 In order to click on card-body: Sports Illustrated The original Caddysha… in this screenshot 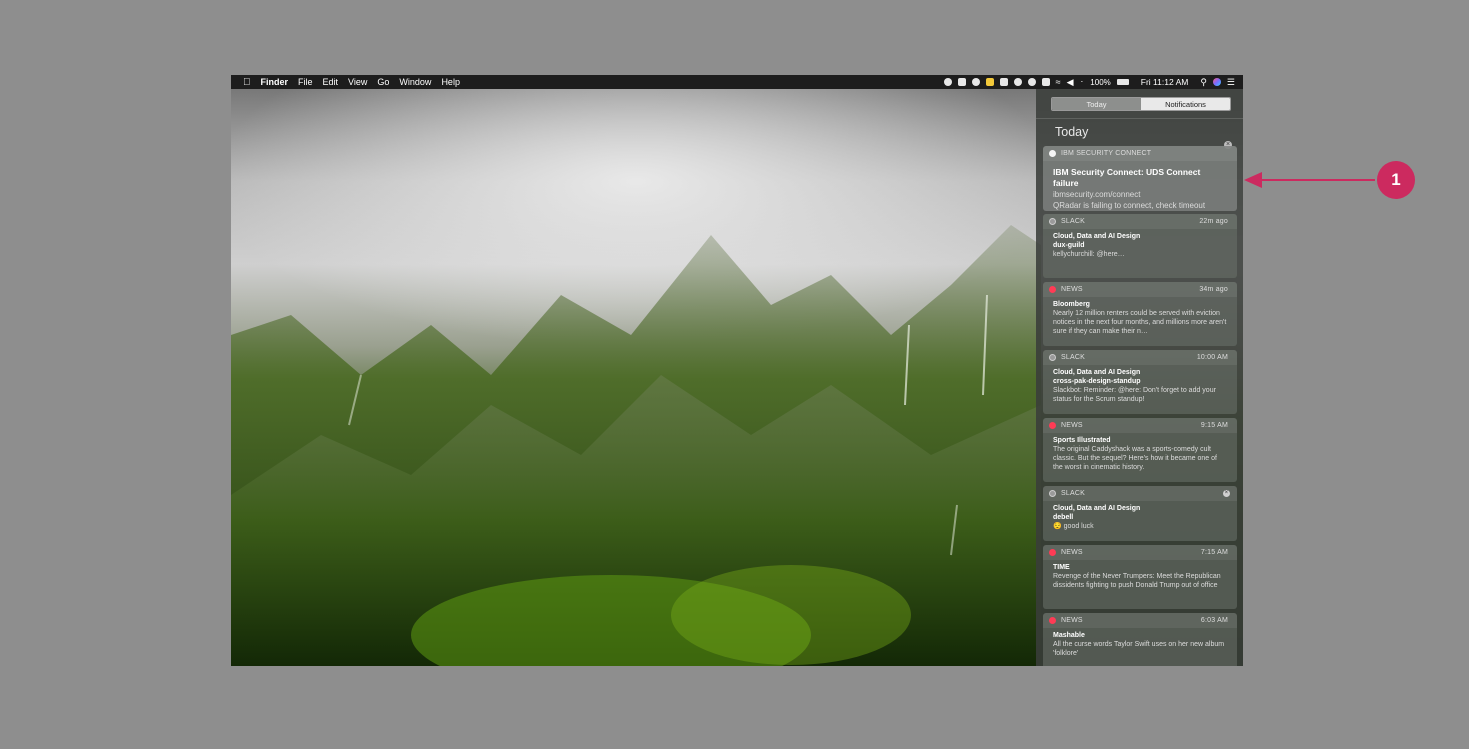, I will do `click(1140, 452)`.